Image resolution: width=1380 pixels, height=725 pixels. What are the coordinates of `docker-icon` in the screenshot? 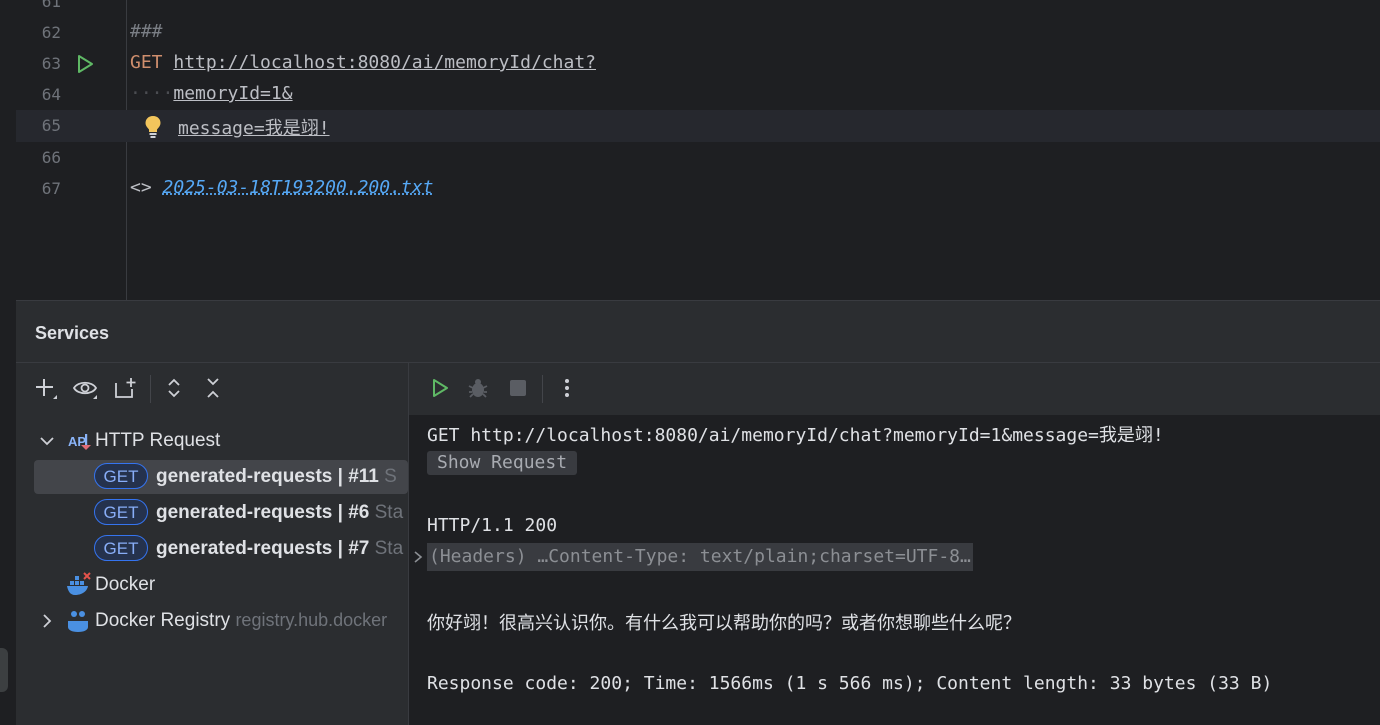 It's located at (79, 583).